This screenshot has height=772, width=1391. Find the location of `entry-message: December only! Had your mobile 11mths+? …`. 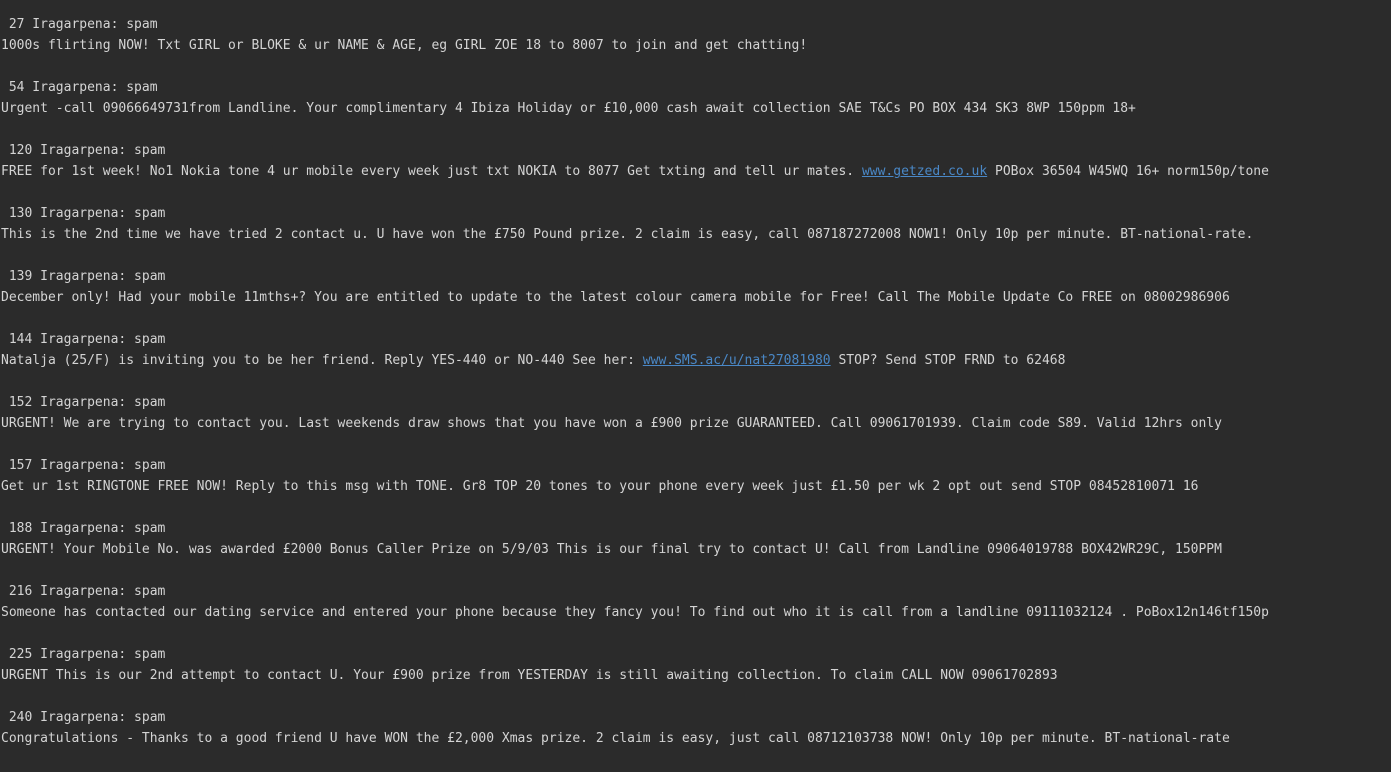

entry-message: December only! Had your mobile 11mths+? … is located at coordinates (615, 298).